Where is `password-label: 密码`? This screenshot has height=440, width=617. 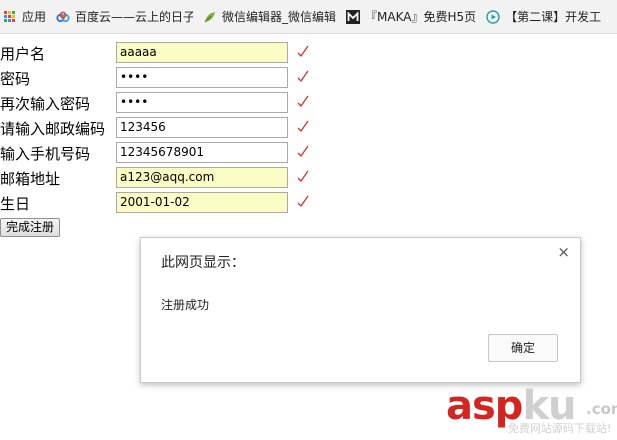 password-label: 密码 is located at coordinates (15, 79).